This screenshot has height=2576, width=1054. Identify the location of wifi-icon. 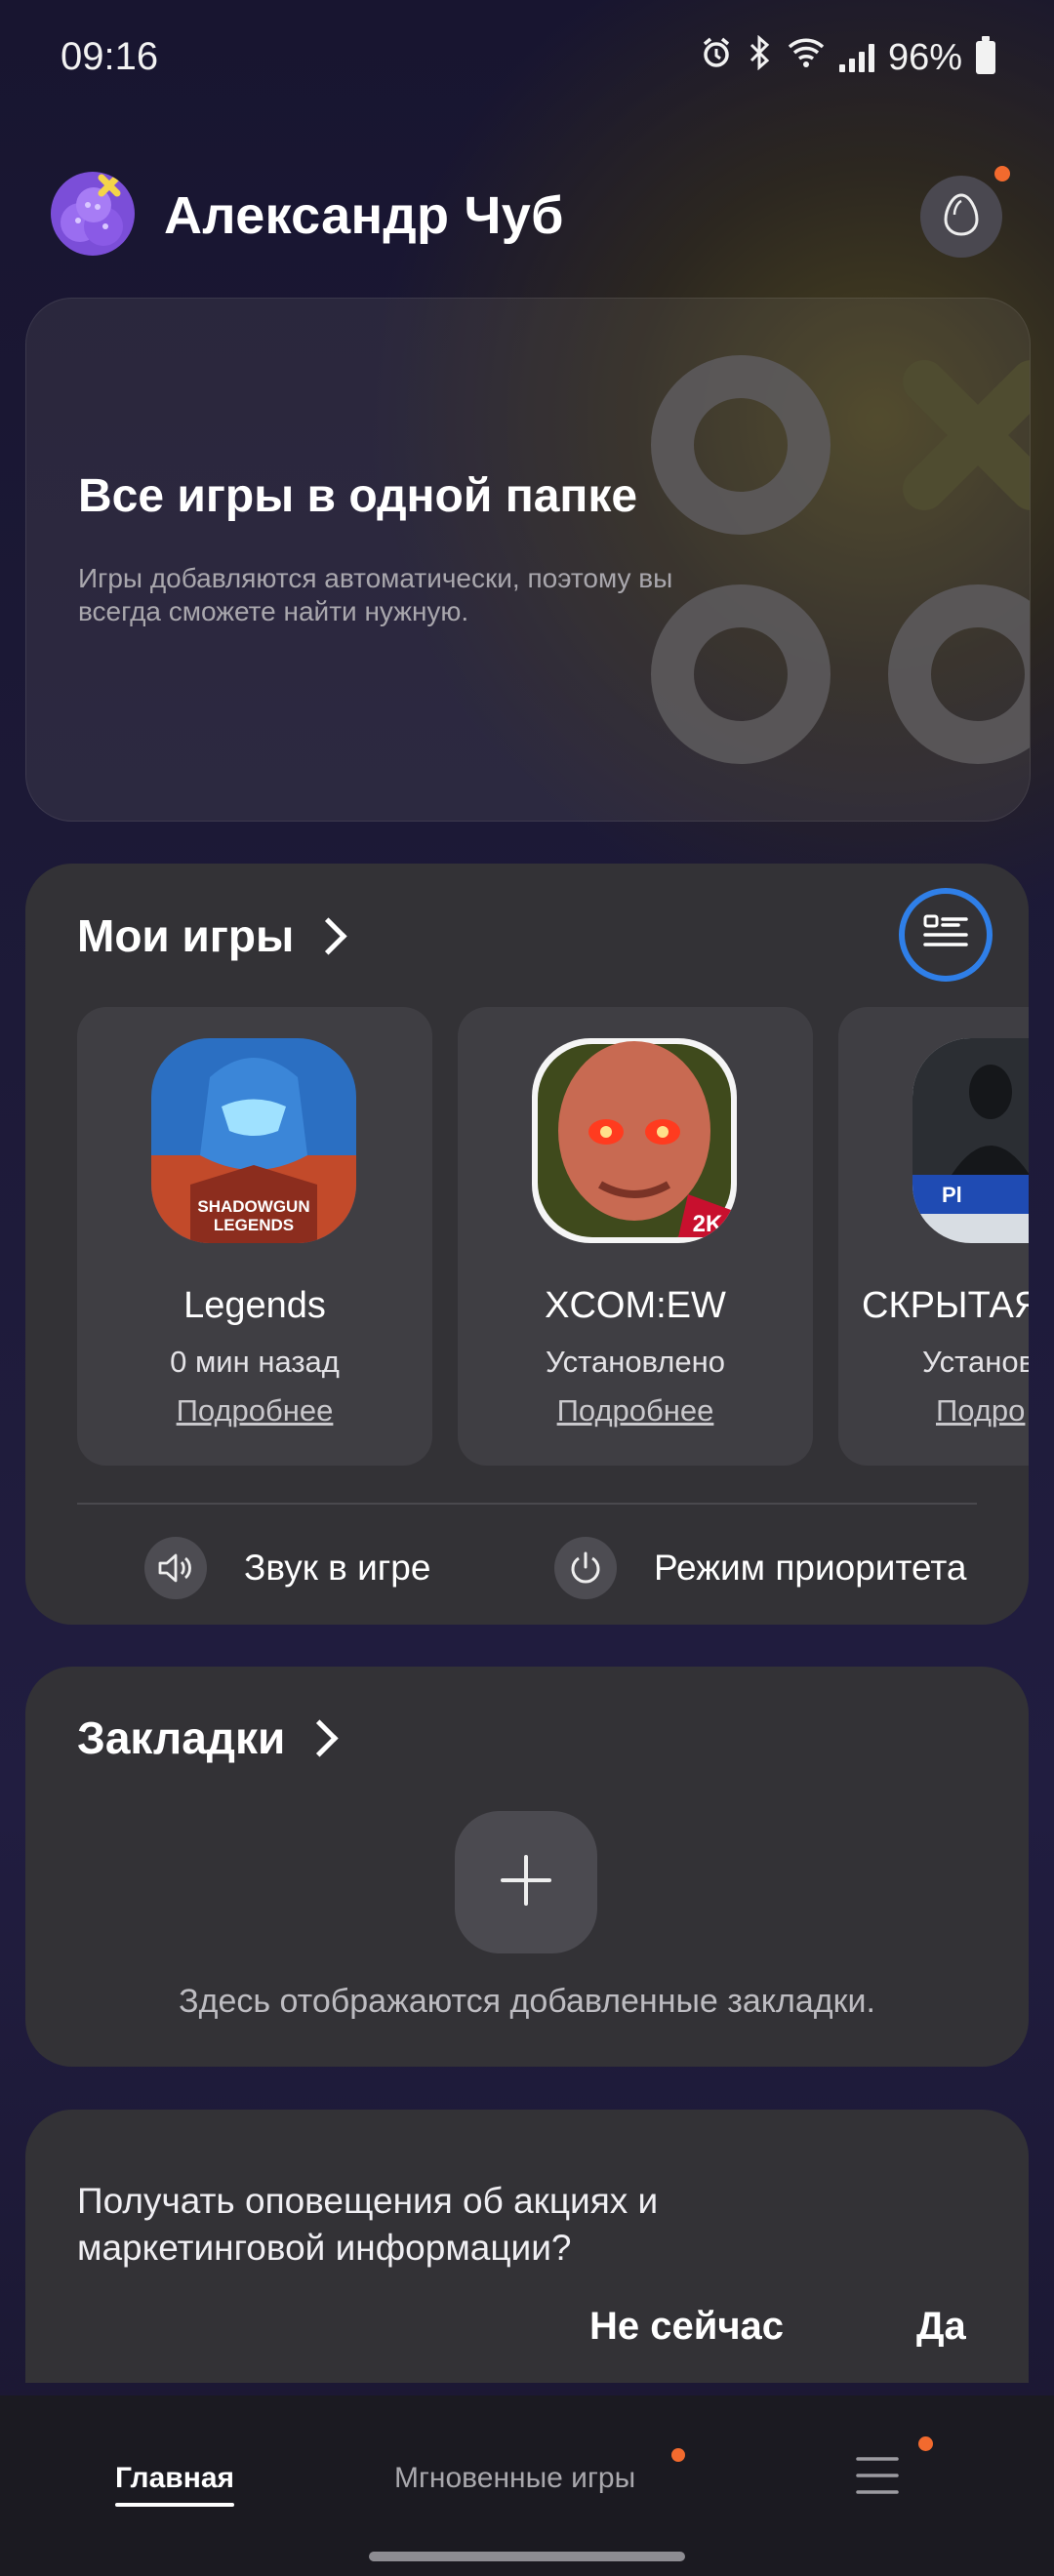
(806, 57).